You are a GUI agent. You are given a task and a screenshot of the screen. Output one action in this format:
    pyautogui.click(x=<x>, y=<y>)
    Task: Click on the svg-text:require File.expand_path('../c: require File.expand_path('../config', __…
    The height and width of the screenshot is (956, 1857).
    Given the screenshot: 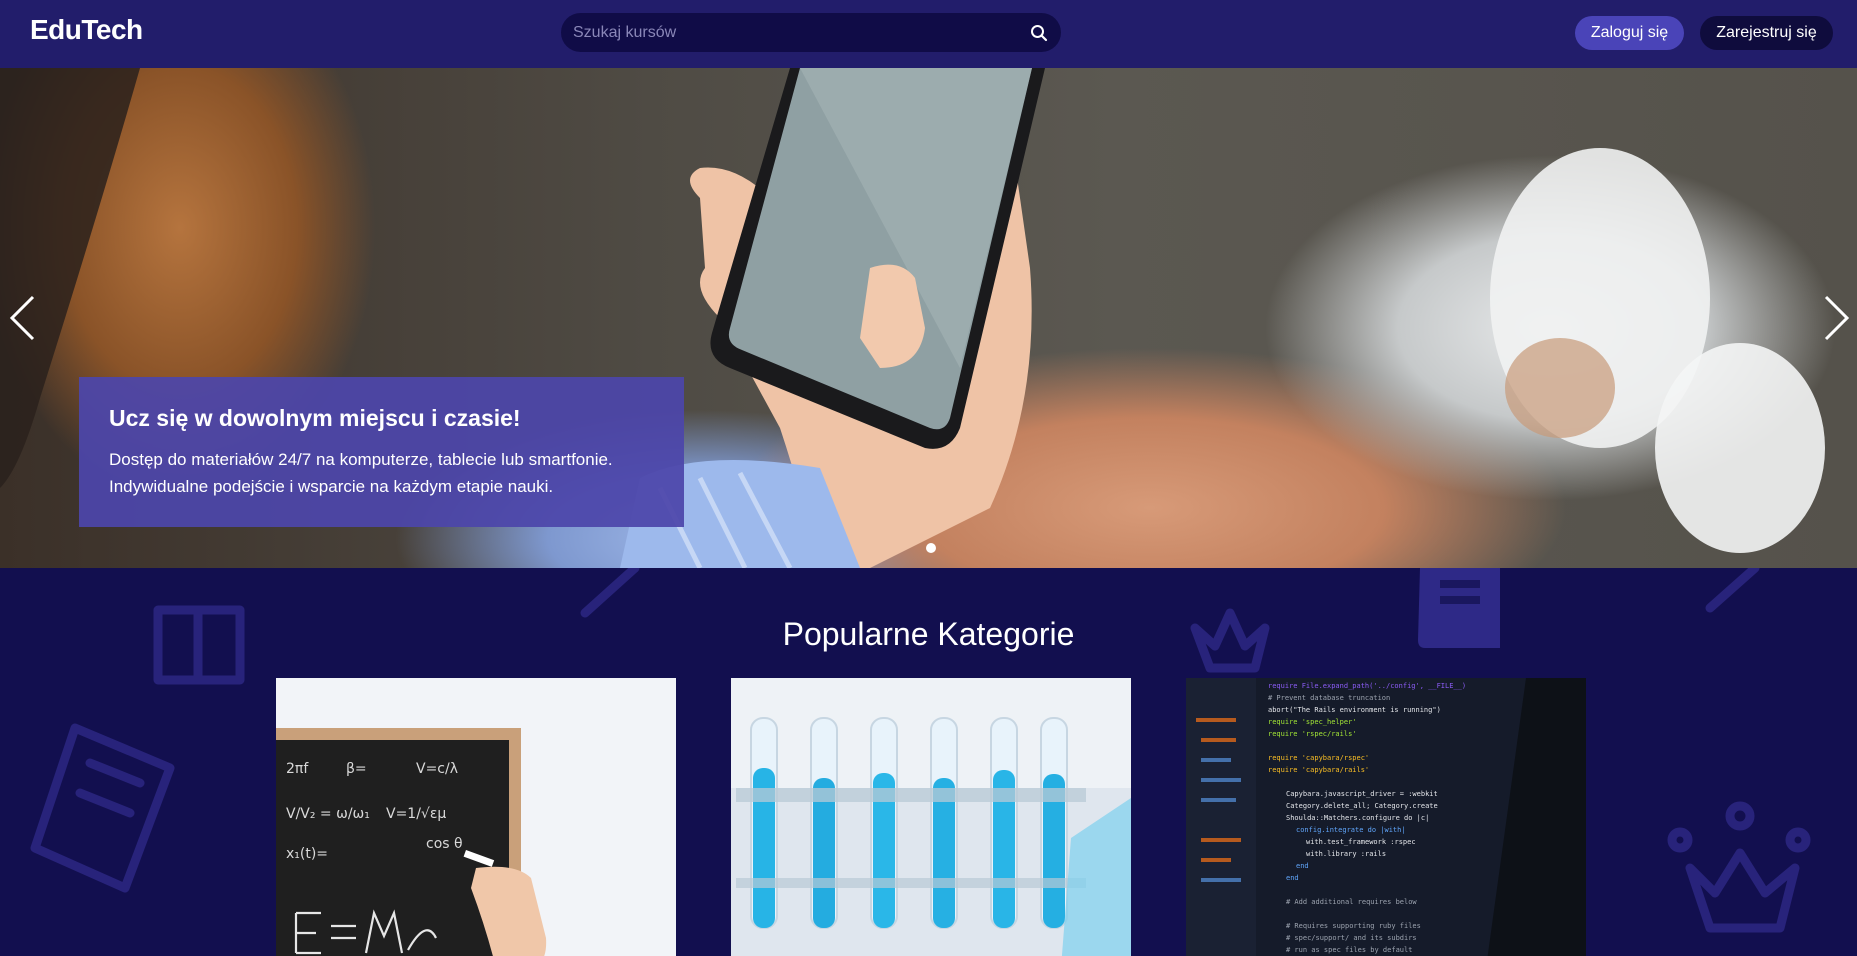 What is the action you would take?
    pyautogui.click(x=1367, y=686)
    